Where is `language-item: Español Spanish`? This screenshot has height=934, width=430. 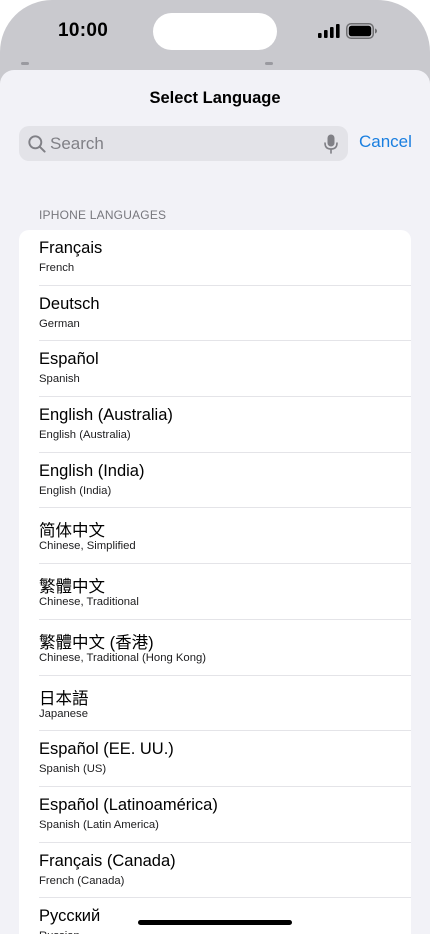
language-item: Español Spanish is located at coordinates (215, 369).